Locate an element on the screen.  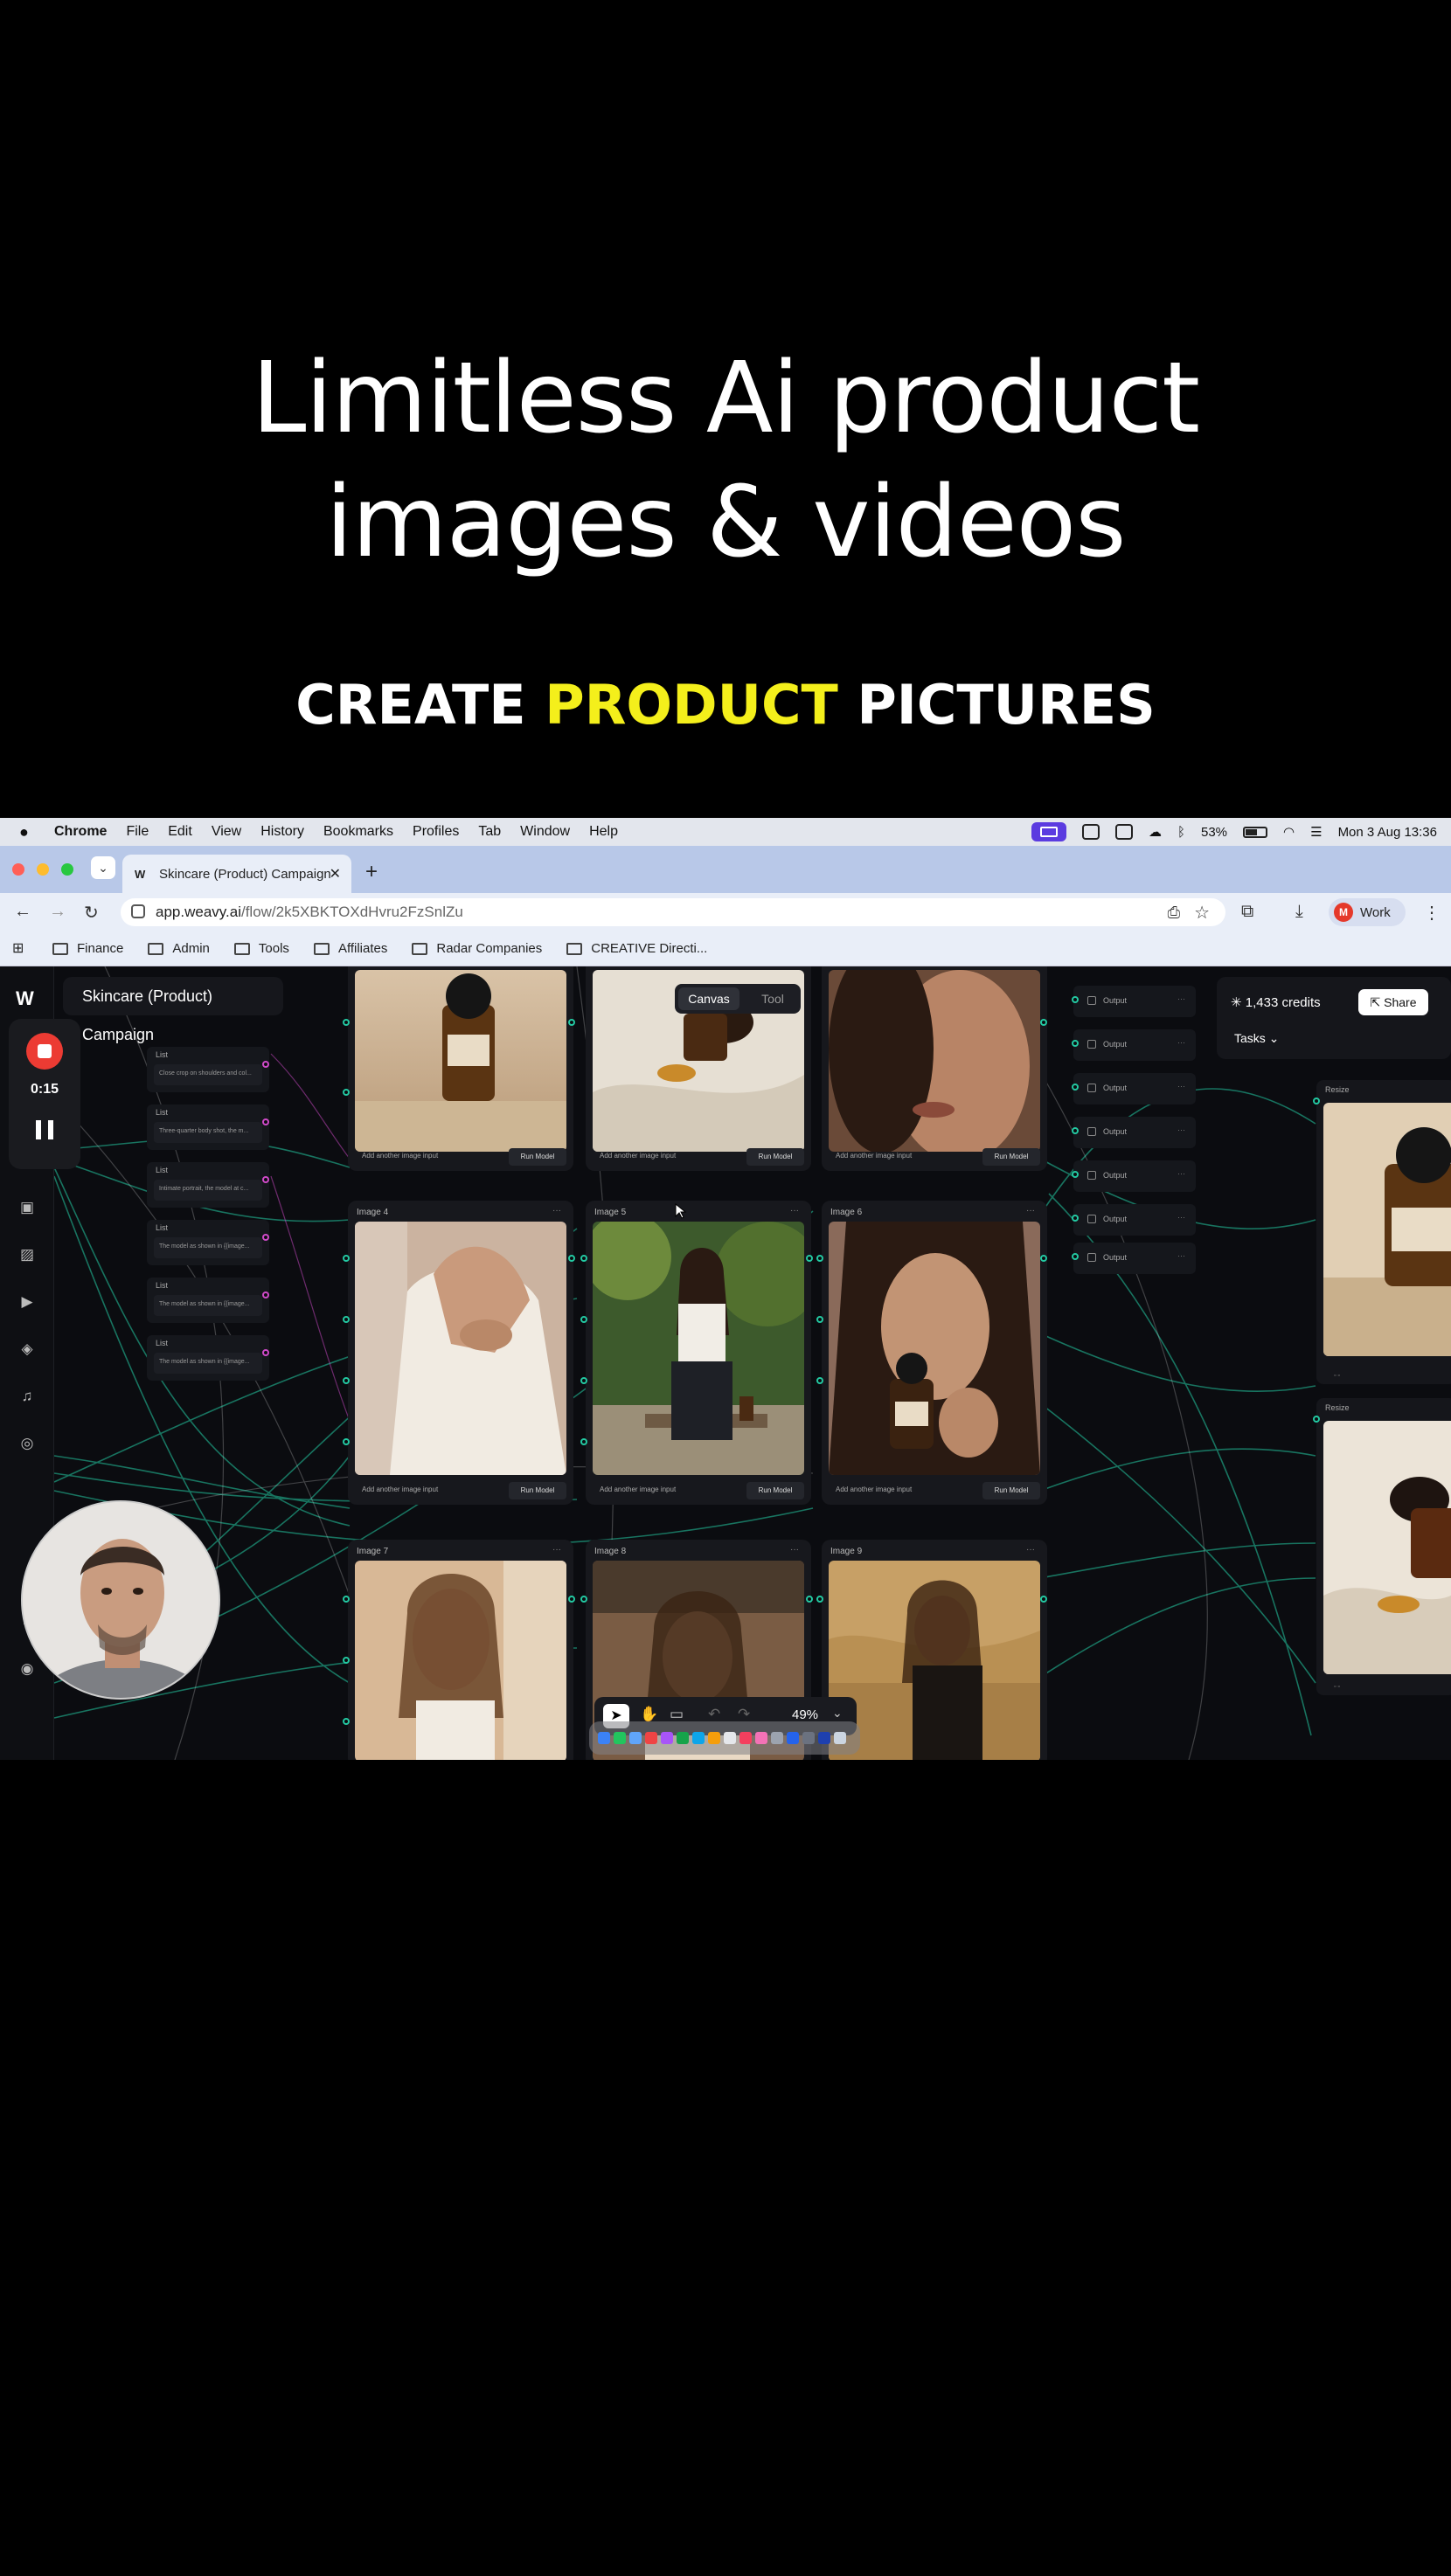
window-icon is located at coordinates (1123, 832).